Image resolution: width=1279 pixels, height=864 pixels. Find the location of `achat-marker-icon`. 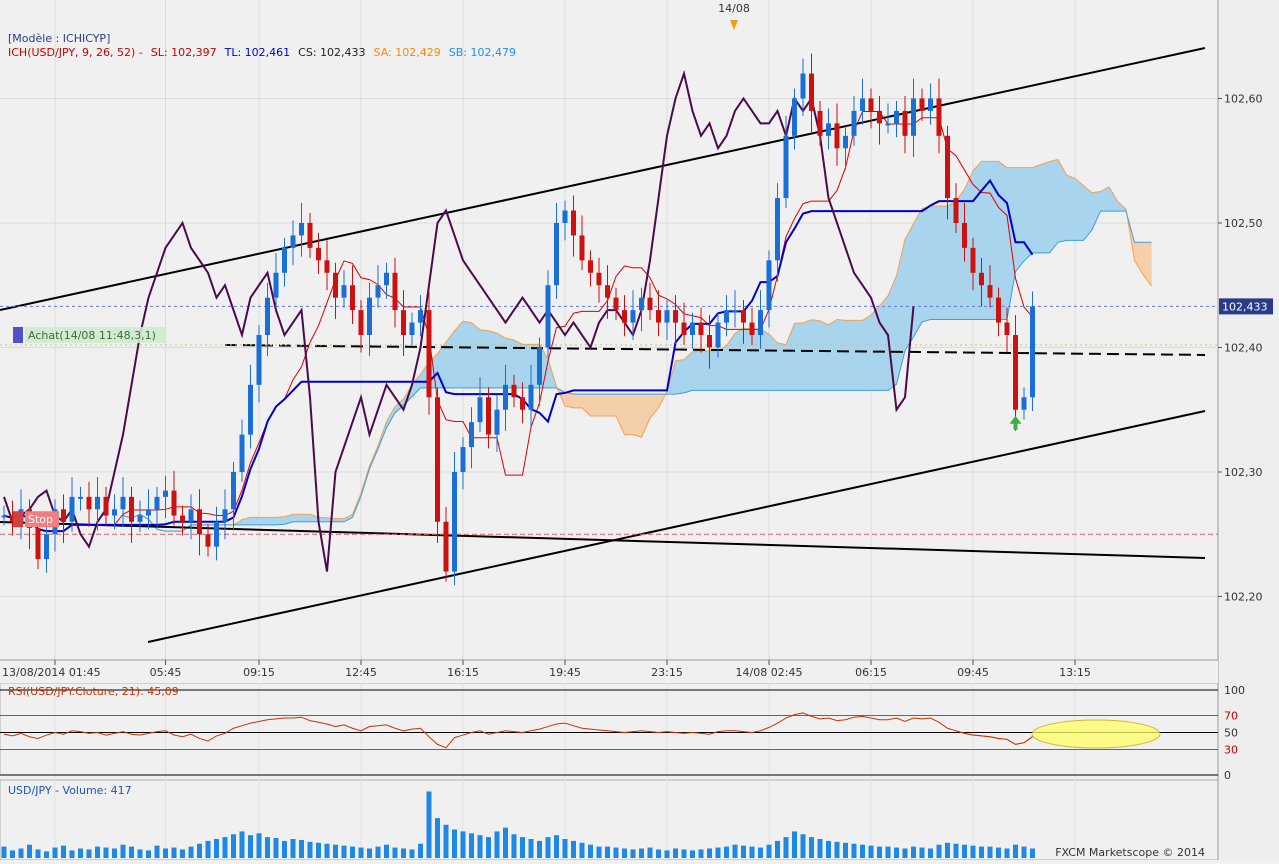

achat-marker-icon is located at coordinates (18, 334).